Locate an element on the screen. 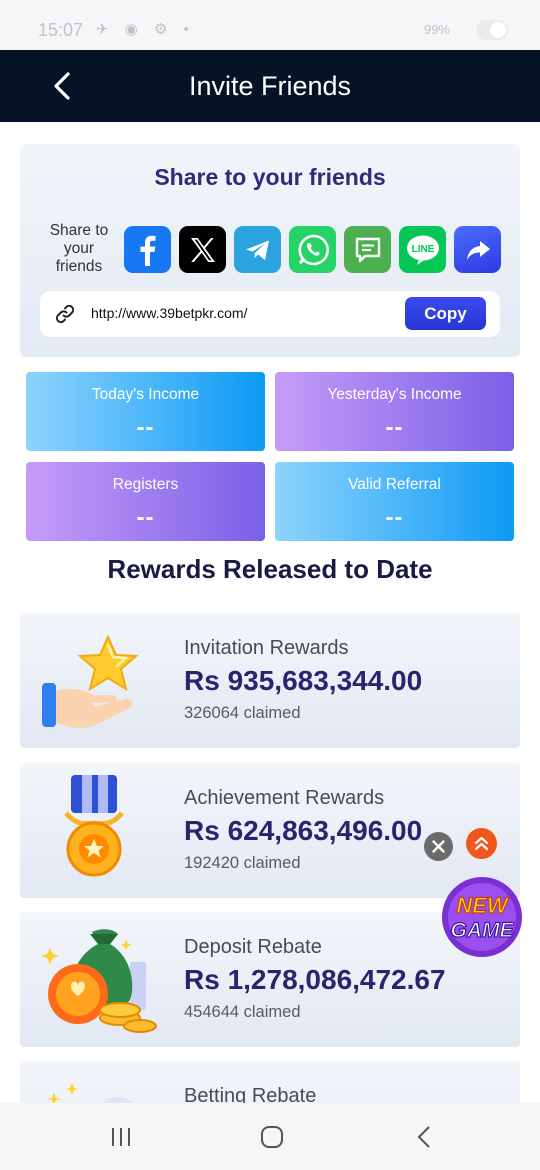 This screenshot has height=1170, width=540. sms-share-button is located at coordinates (367, 249).